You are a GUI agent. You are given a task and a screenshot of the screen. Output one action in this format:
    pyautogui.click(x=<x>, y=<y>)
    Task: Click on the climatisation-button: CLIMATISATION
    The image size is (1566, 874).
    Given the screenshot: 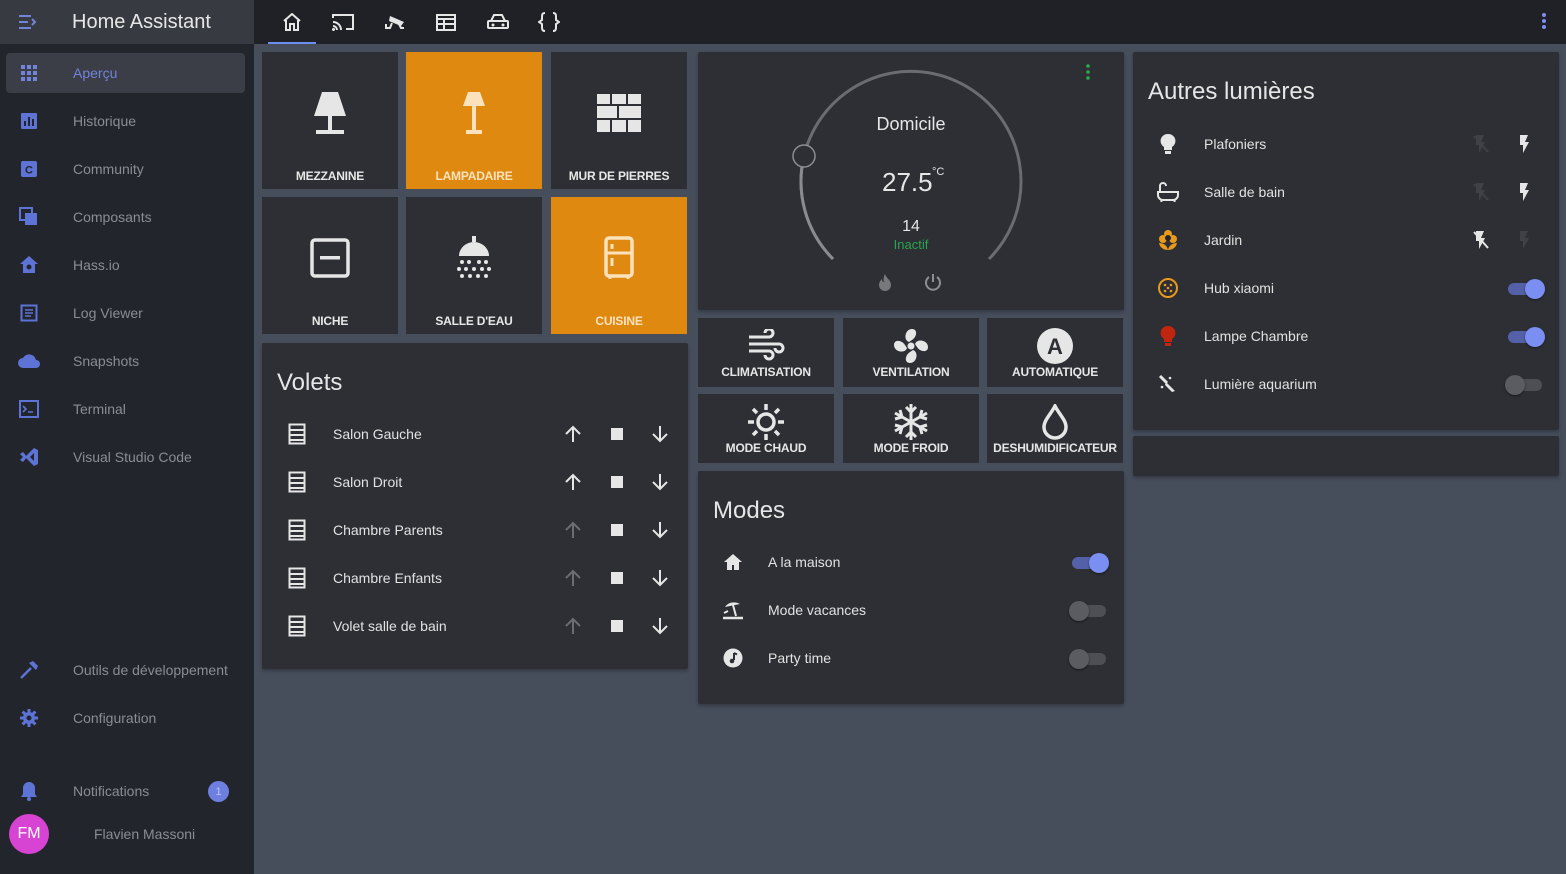 What is the action you would take?
    pyautogui.click(x=766, y=352)
    